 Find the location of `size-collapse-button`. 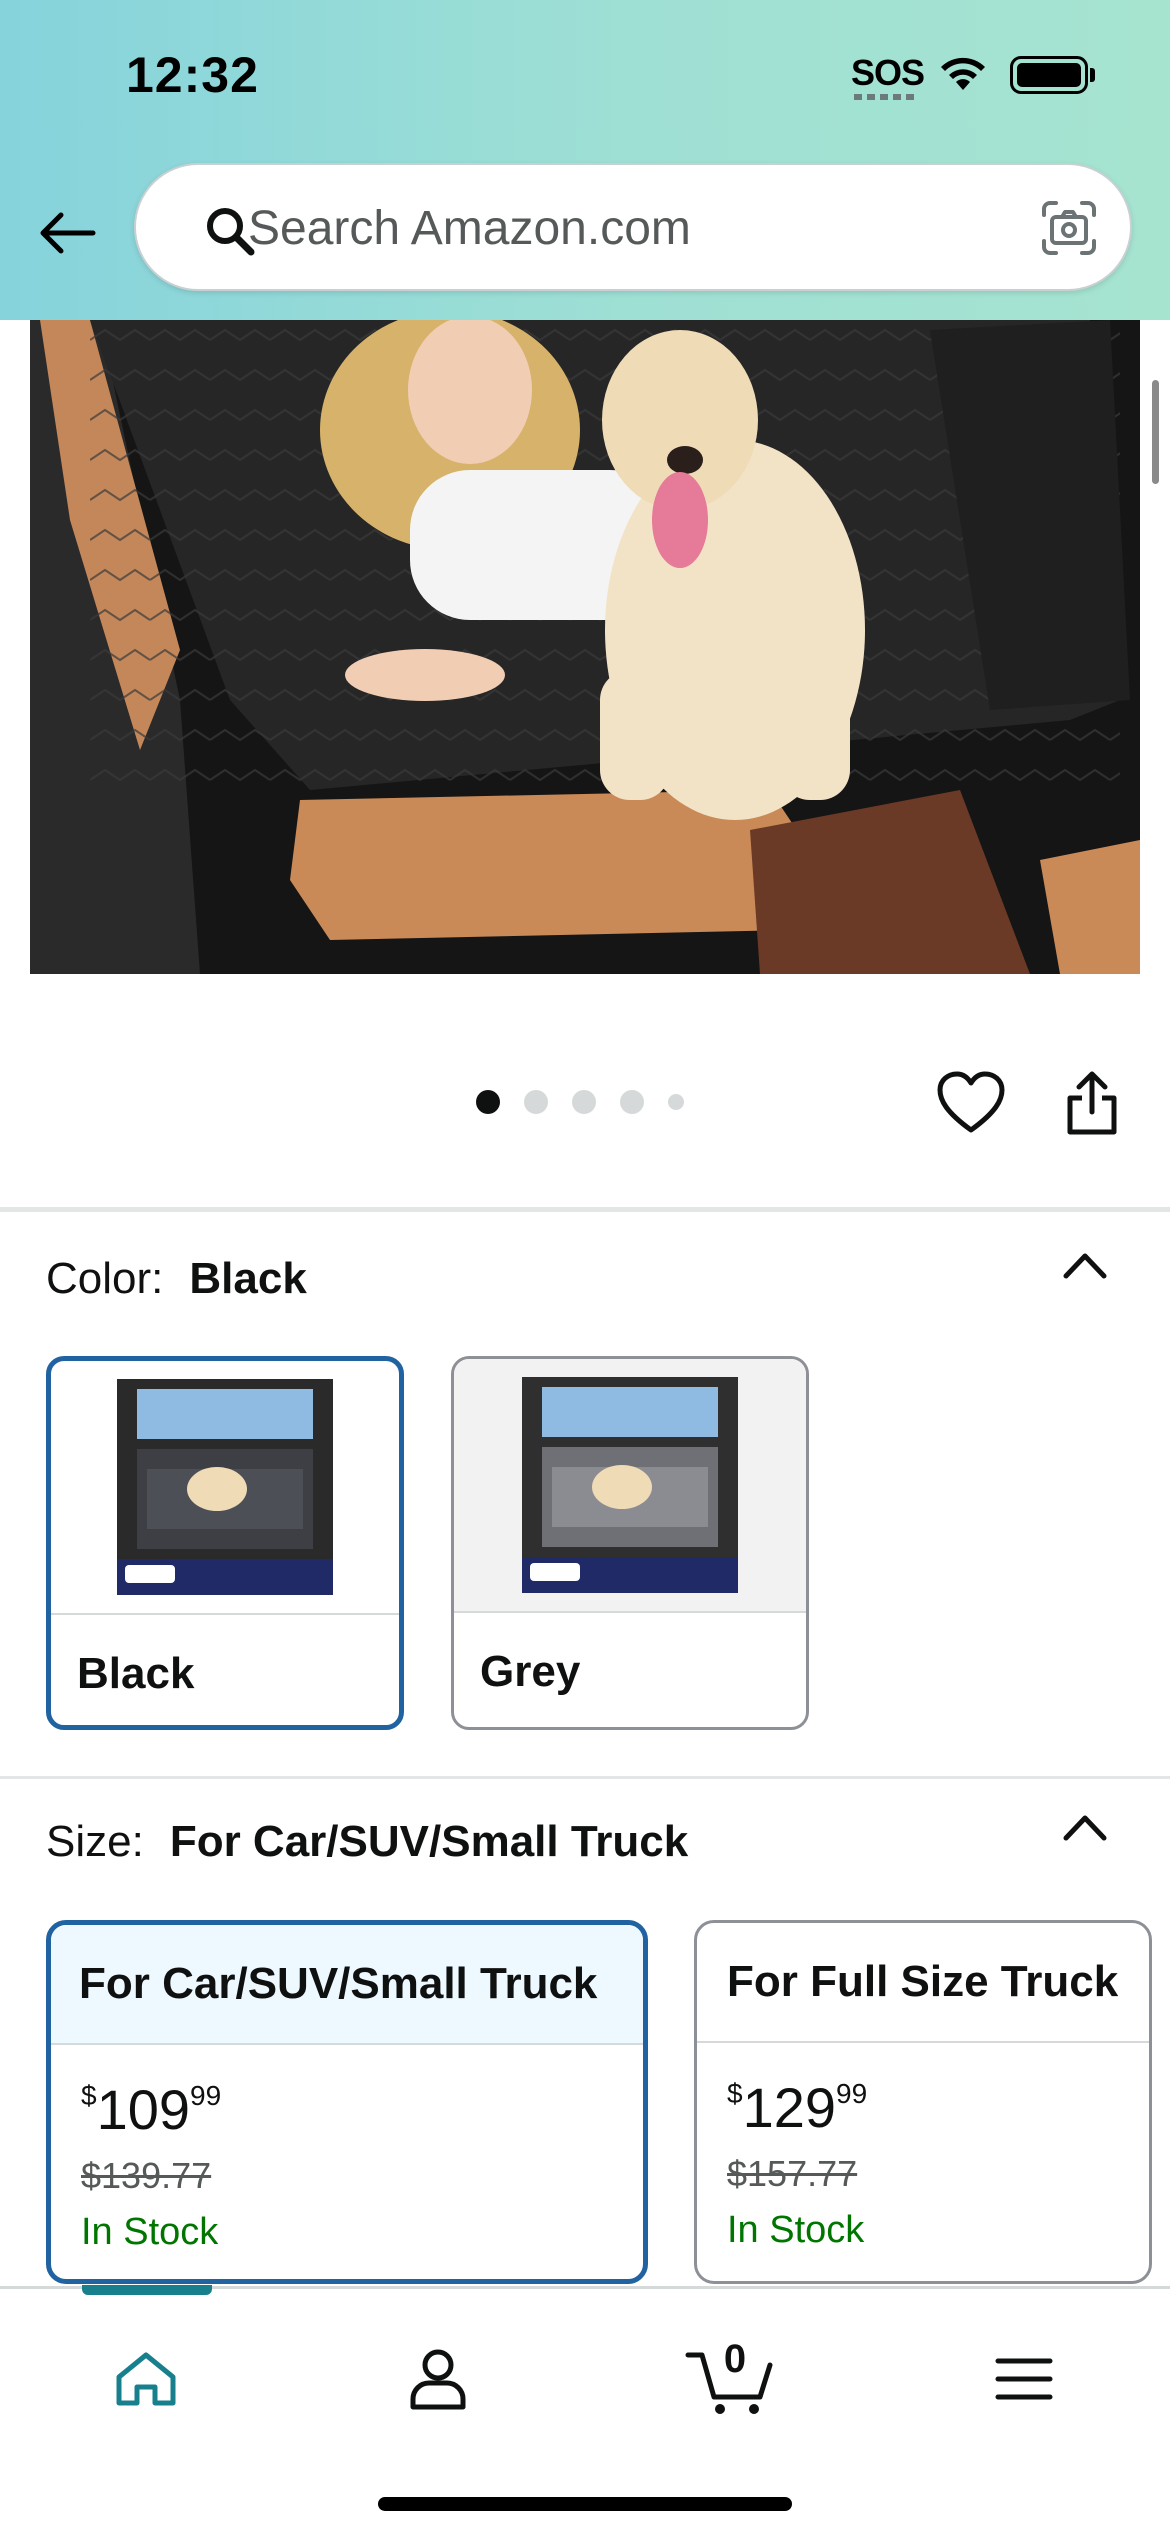

size-collapse-button is located at coordinates (1085, 1829).